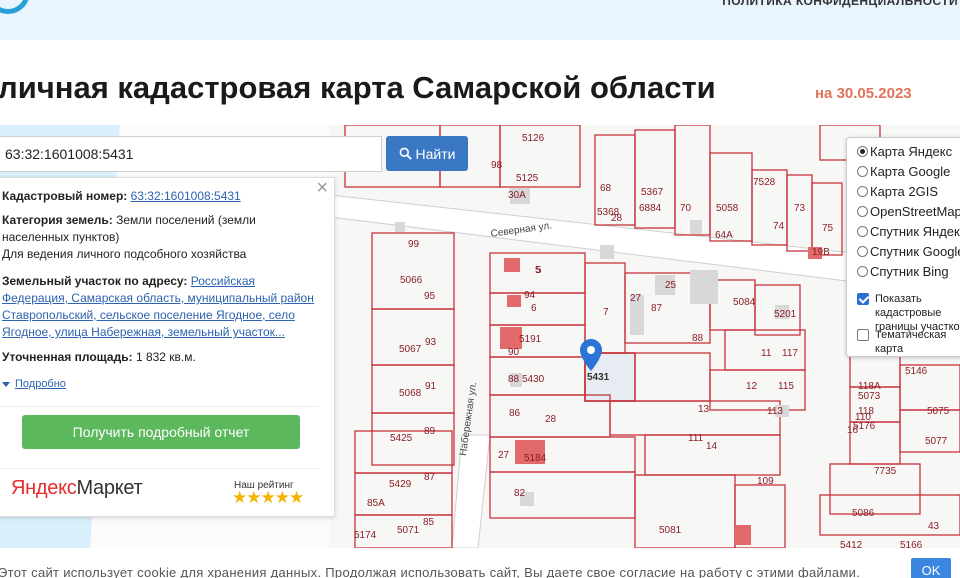 This screenshot has width=960, height=578. Describe the element at coordinates (520, 493) in the screenshot. I see `parcel-number-label: 82` at that location.